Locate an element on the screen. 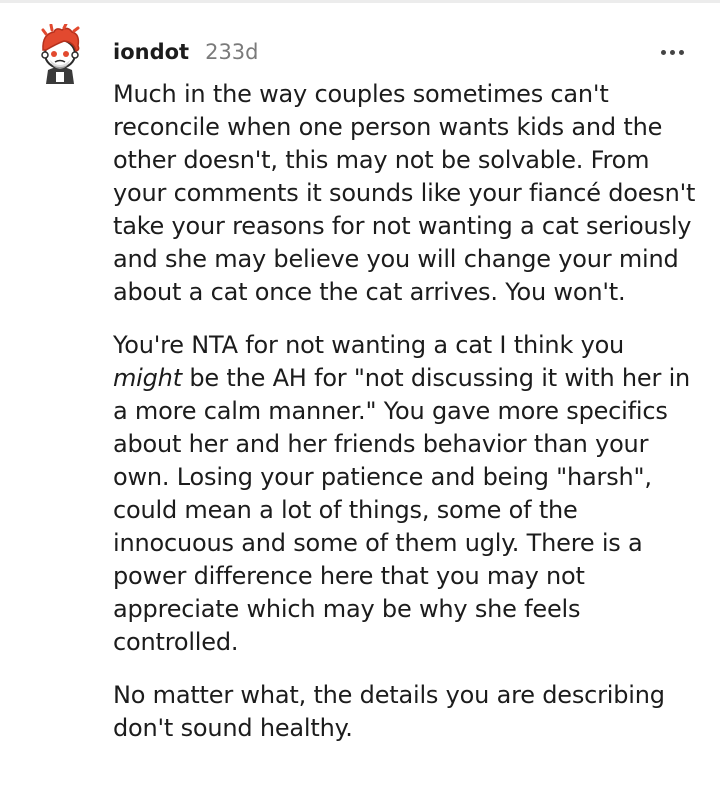  more-horizontal-icon is located at coordinates (663, 52).